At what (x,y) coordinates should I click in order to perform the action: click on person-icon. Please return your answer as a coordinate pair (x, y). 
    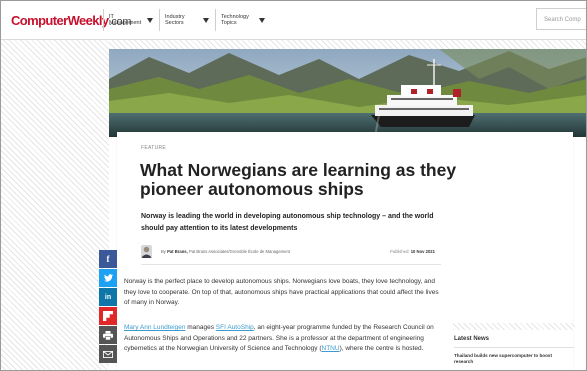
    Looking at the image, I should click on (146, 252).